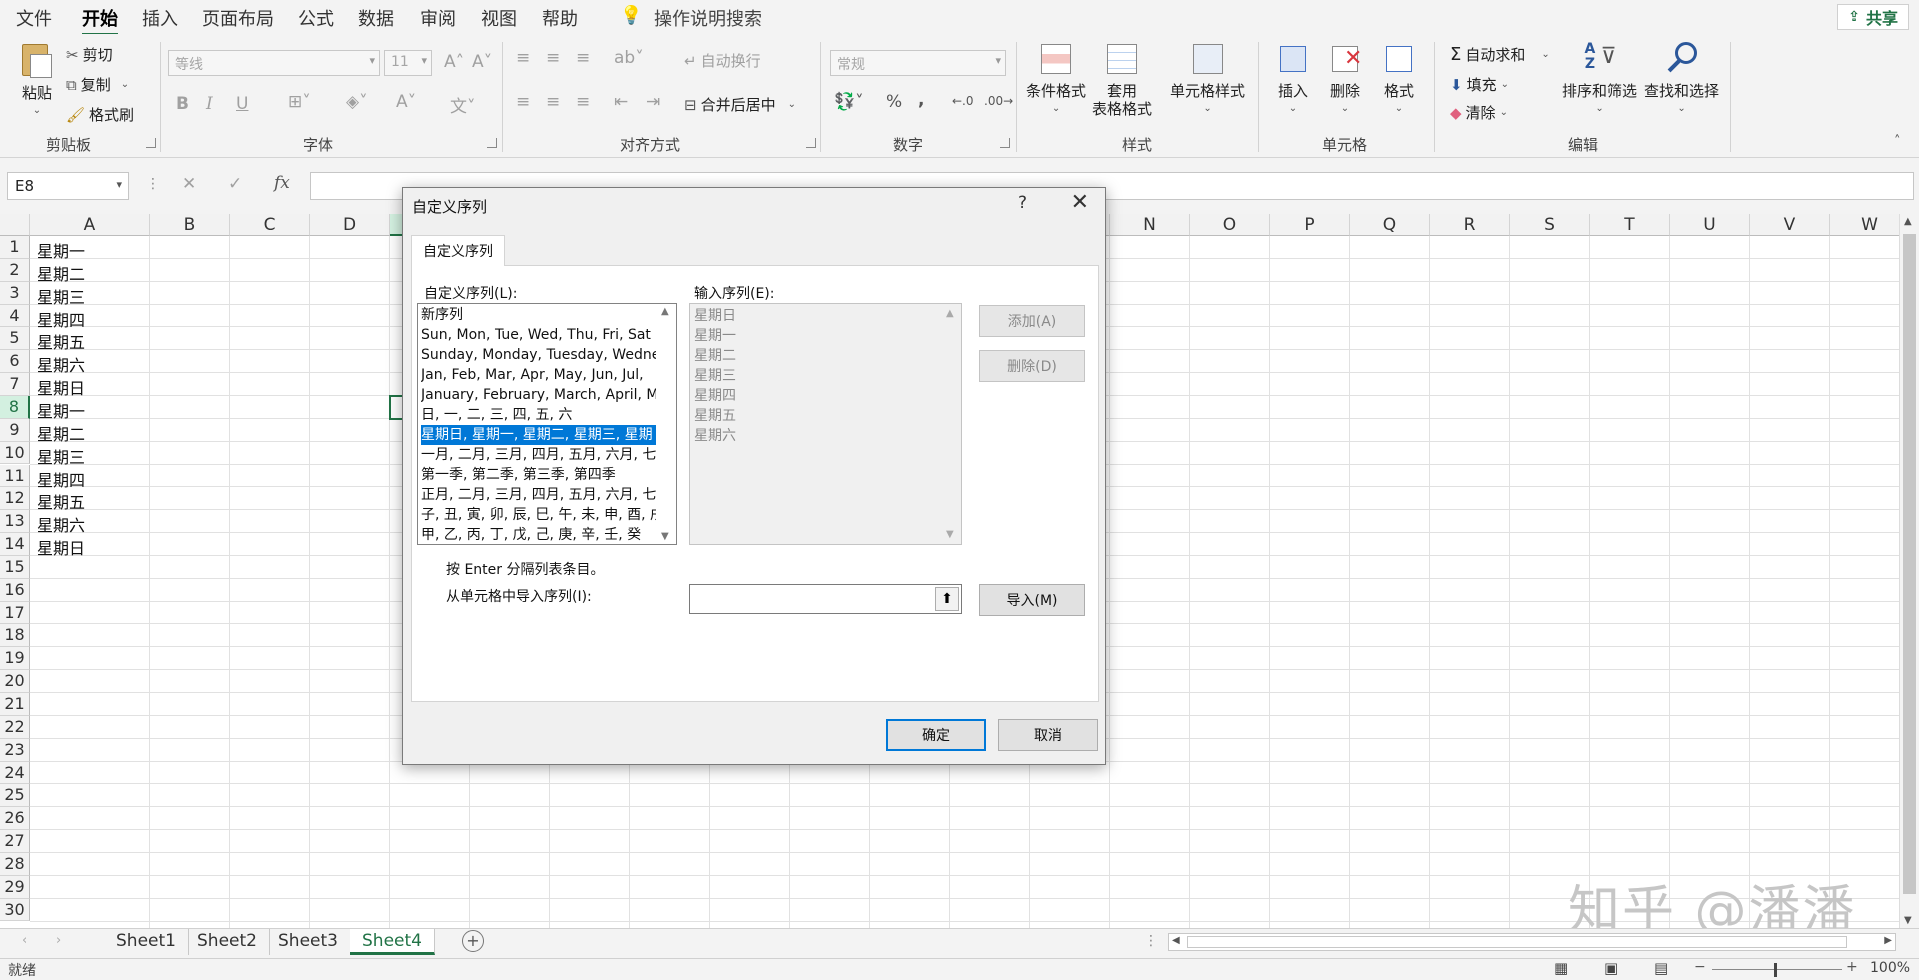 This screenshot has height=980, width=1919. Describe the element at coordinates (238, 18) in the screenshot. I see `menu-page-layout: 页面布局` at that location.